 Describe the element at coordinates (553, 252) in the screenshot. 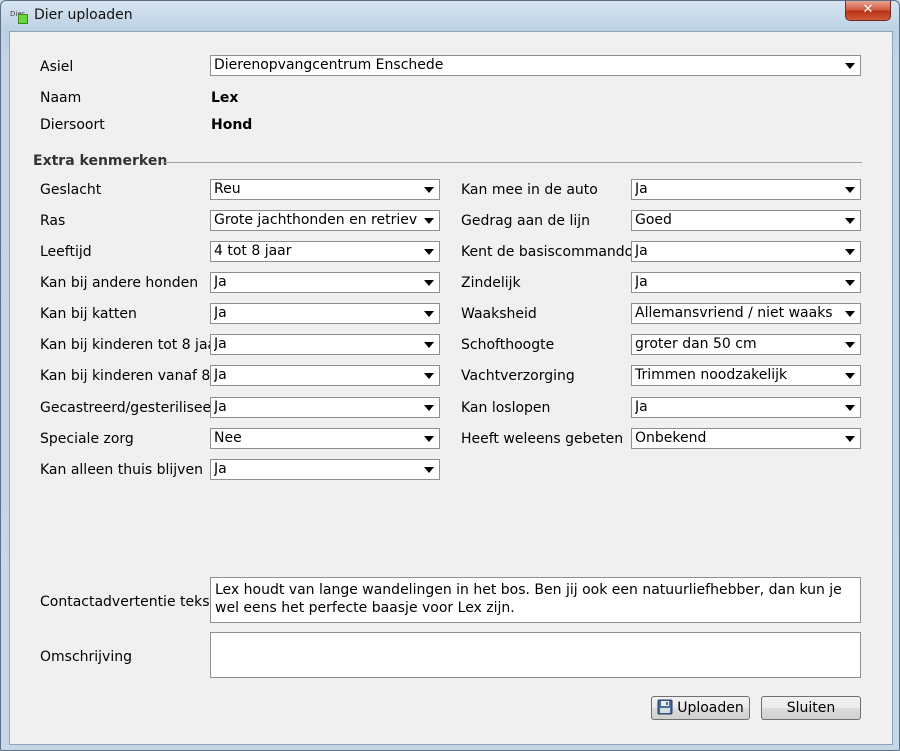

I see `field-label: Kent de basiscommando's` at that location.